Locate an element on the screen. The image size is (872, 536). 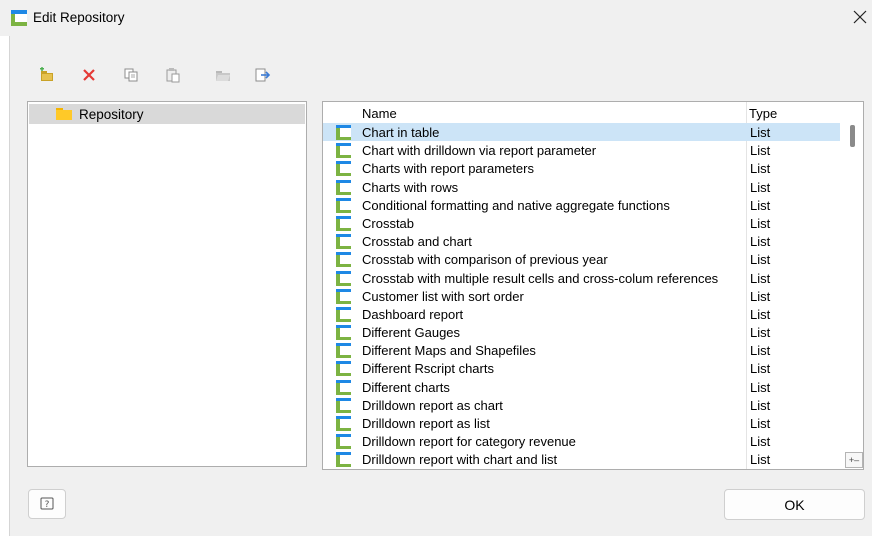
row-name: Drilldown report as list is located at coordinates (426, 423).